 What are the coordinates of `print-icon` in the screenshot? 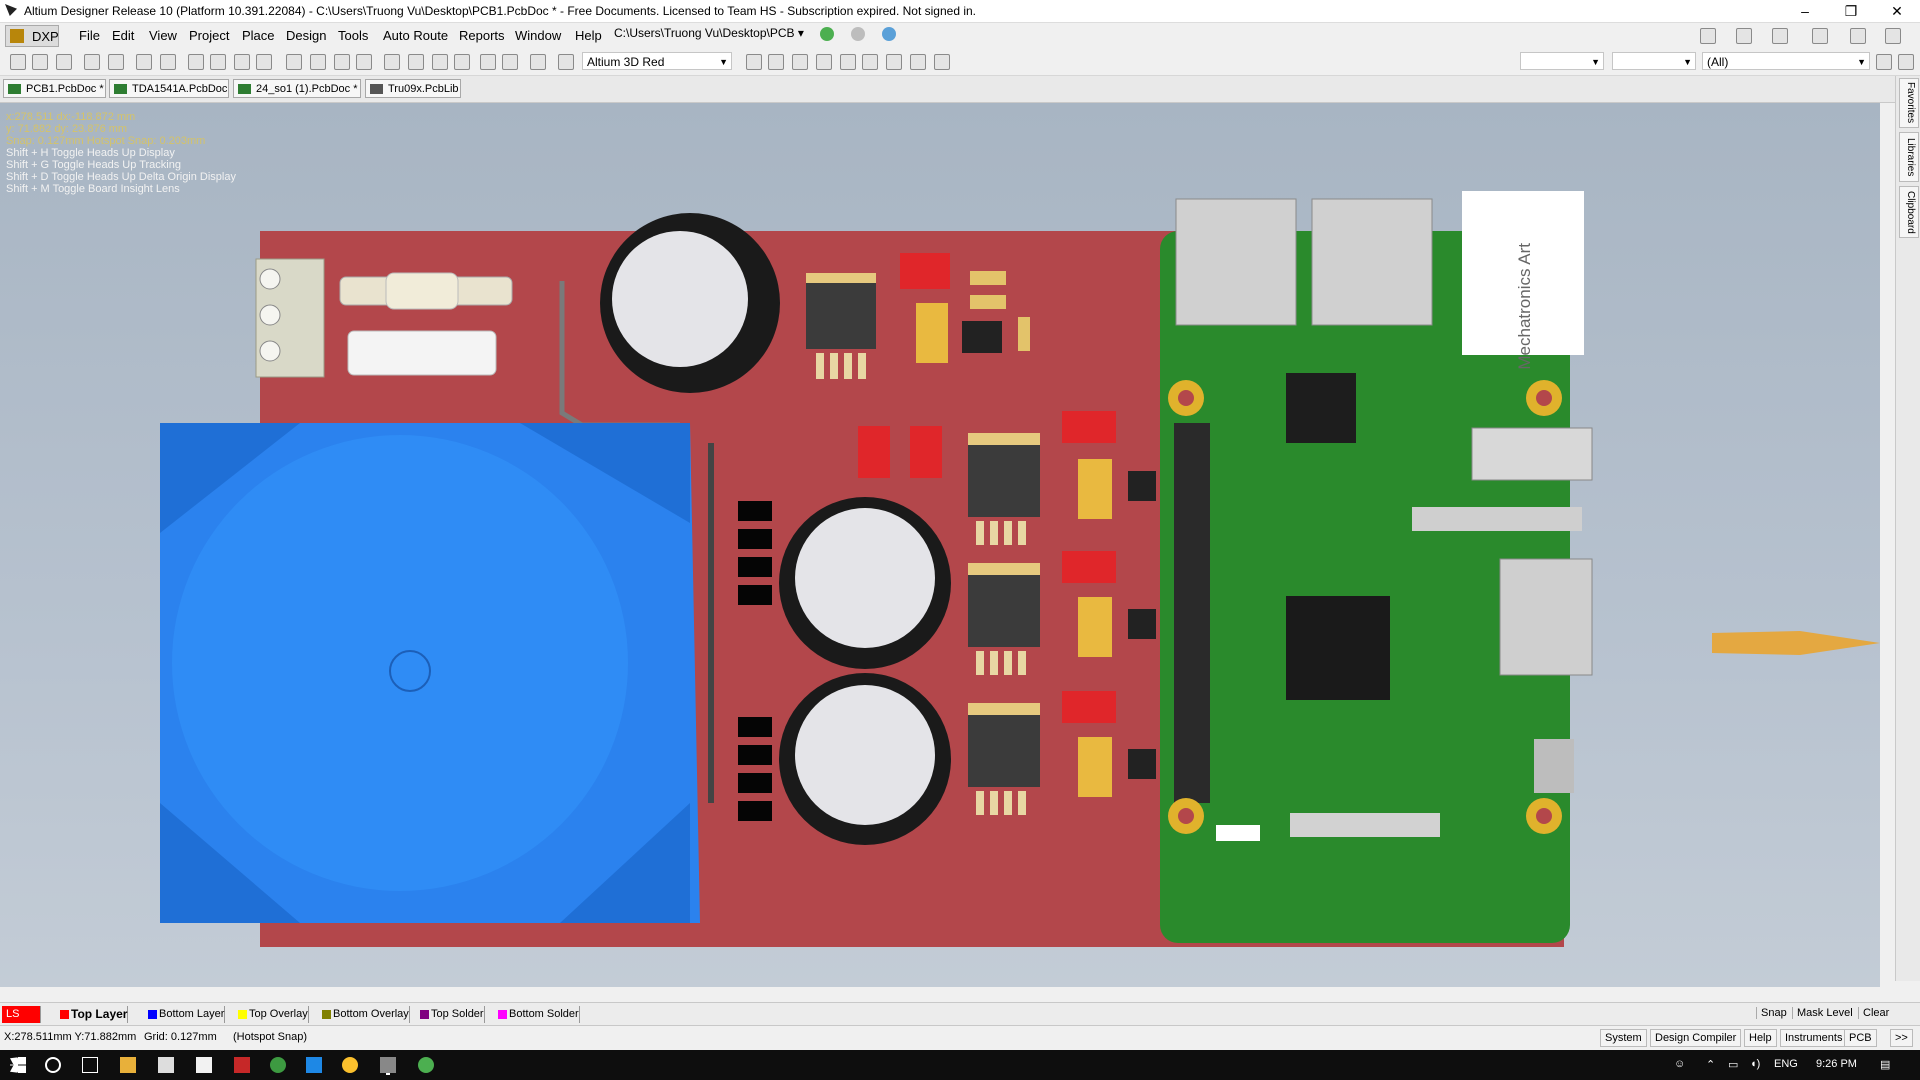 It's located at (92, 62).